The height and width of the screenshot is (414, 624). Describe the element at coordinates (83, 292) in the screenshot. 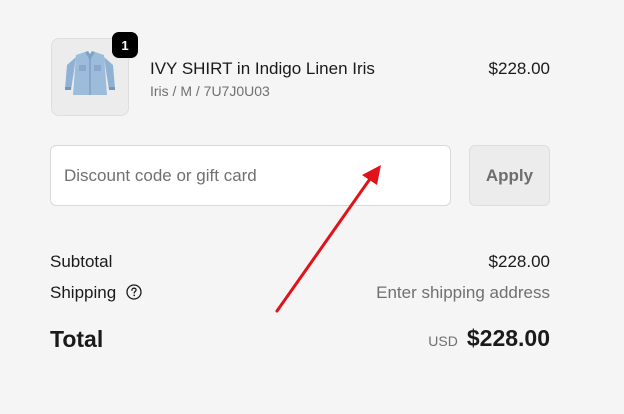

I see `shipping-label: Shipping` at that location.